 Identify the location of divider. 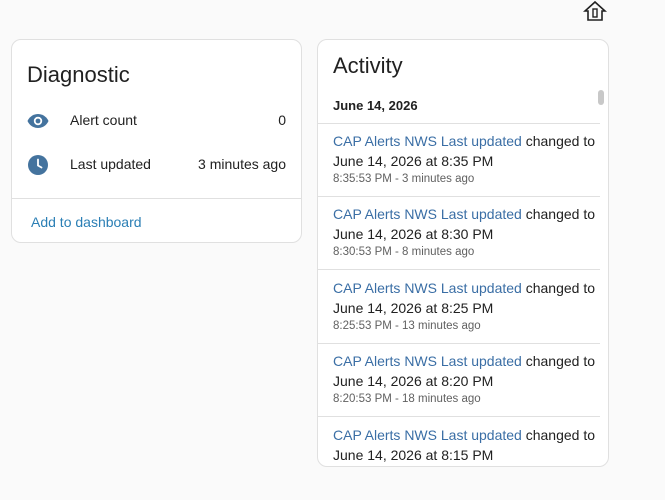
(156, 198).